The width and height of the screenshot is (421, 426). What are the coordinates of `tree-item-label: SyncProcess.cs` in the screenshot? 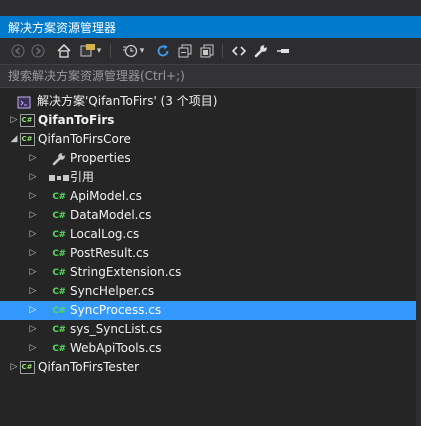 It's located at (116, 310).